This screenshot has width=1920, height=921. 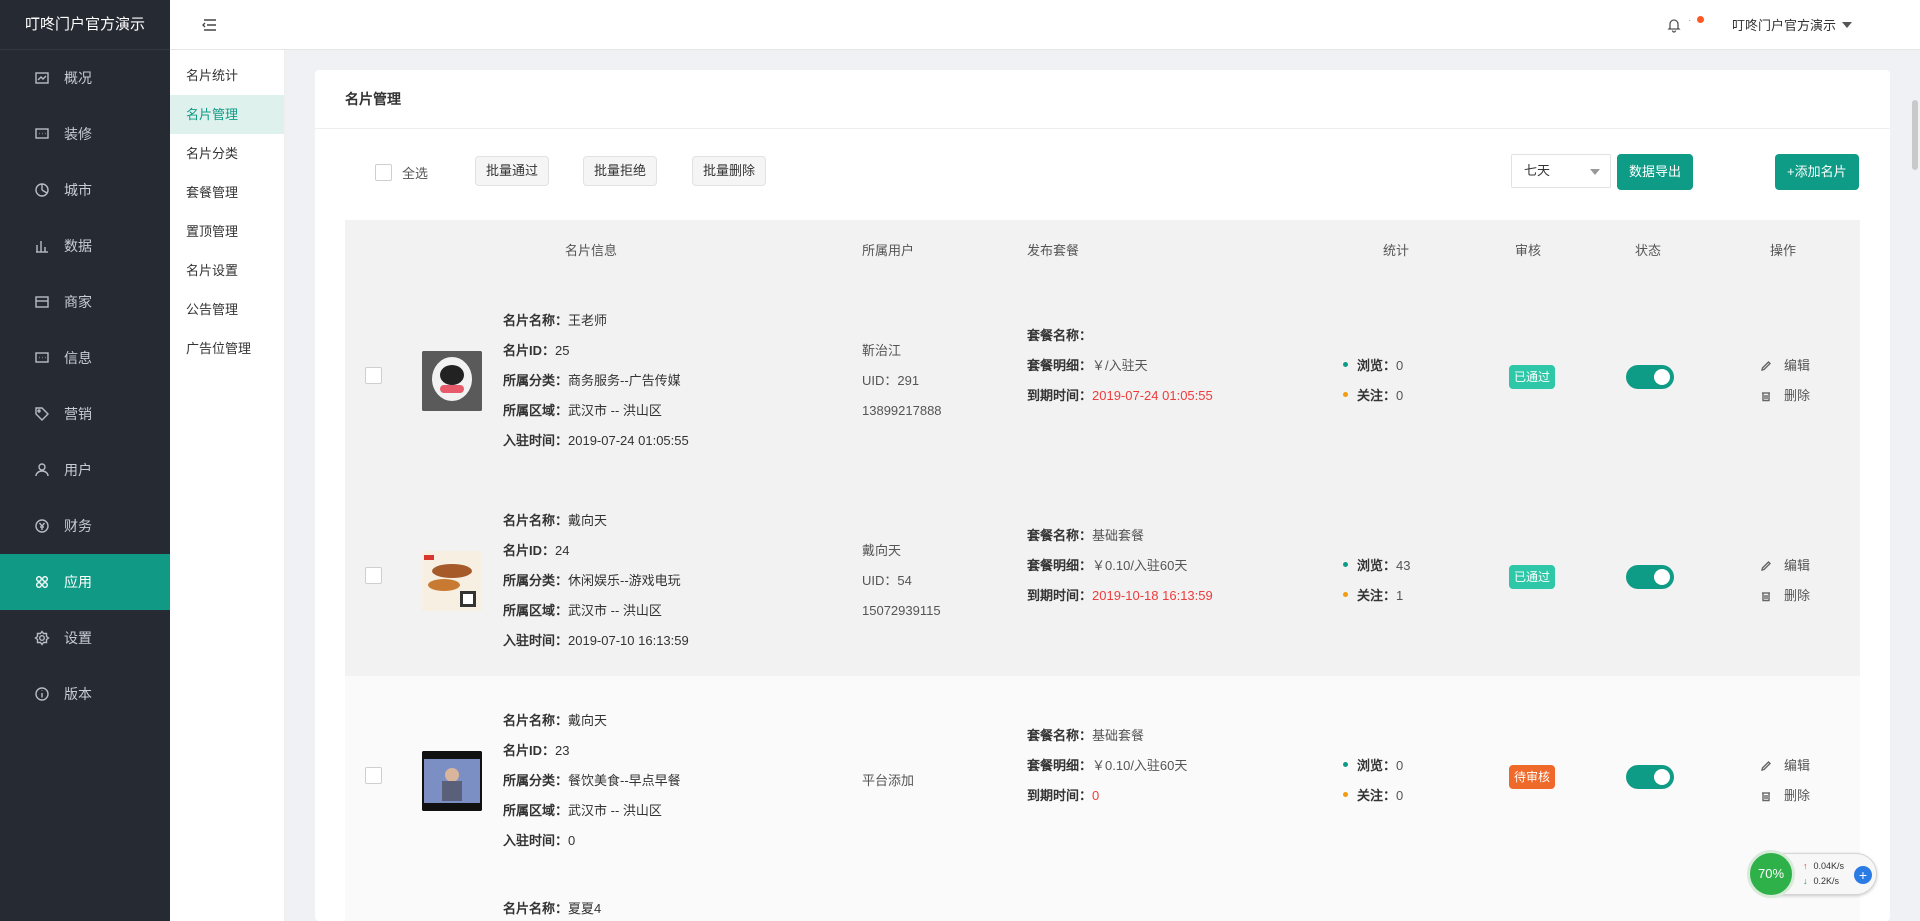 I want to click on subnav-item: 广告位管理, so click(x=227, y=348).